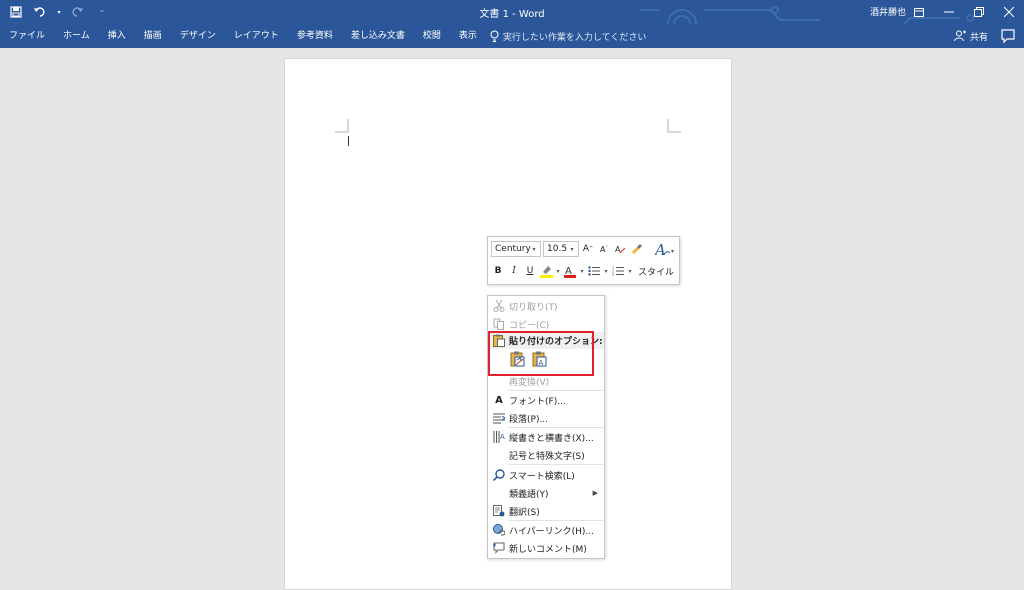  What do you see at coordinates (256, 36) in the screenshot?
I see `tab-layout: レイアウト` at bounding box center [256, 36].